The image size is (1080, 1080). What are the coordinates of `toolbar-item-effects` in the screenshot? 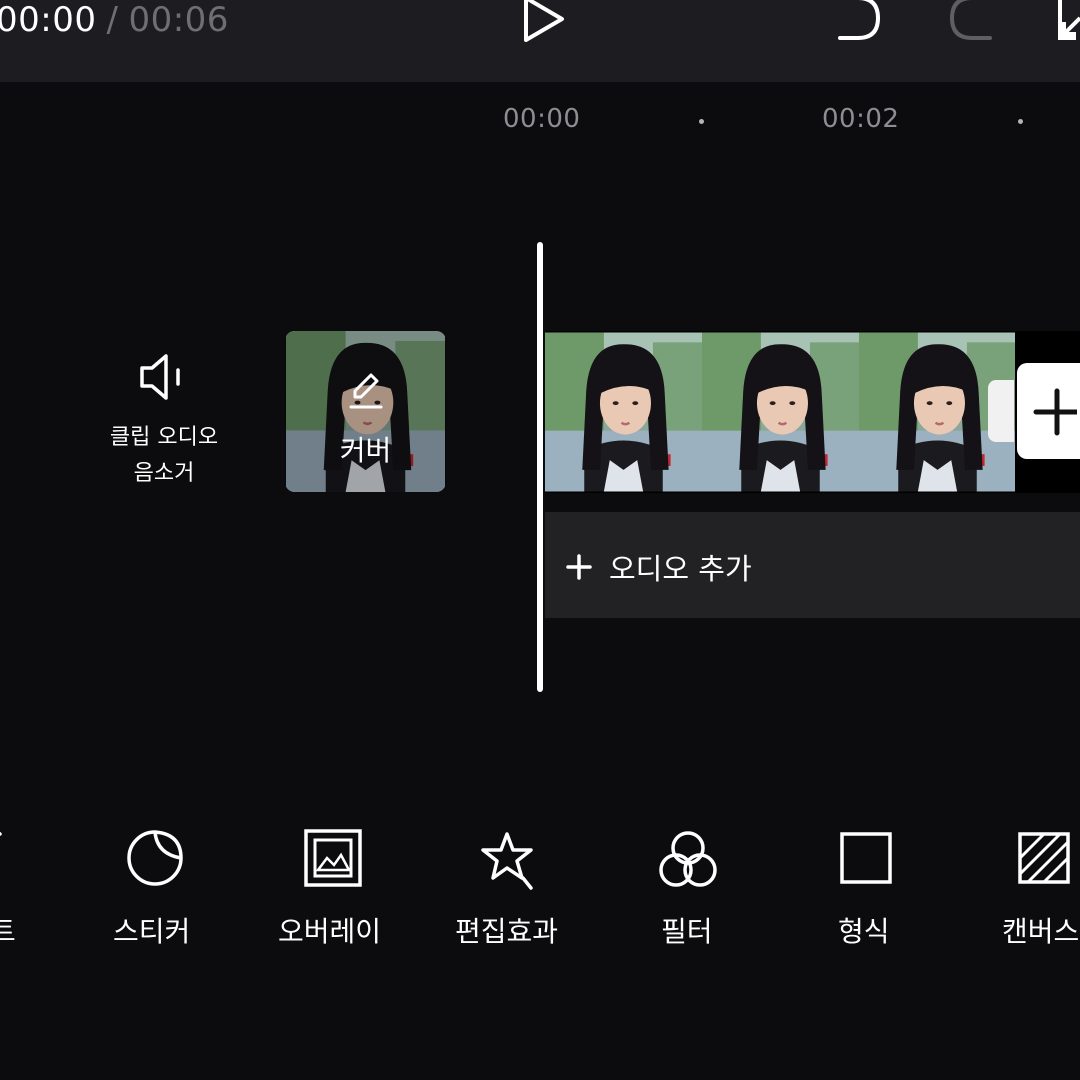 It's located at (509, 860).